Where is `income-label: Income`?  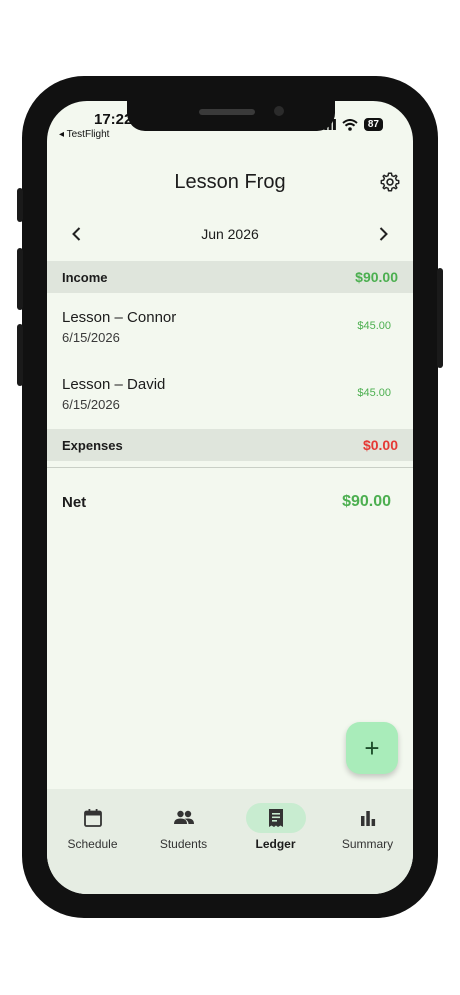 income-label: Income is located at coordinates (85, 277).